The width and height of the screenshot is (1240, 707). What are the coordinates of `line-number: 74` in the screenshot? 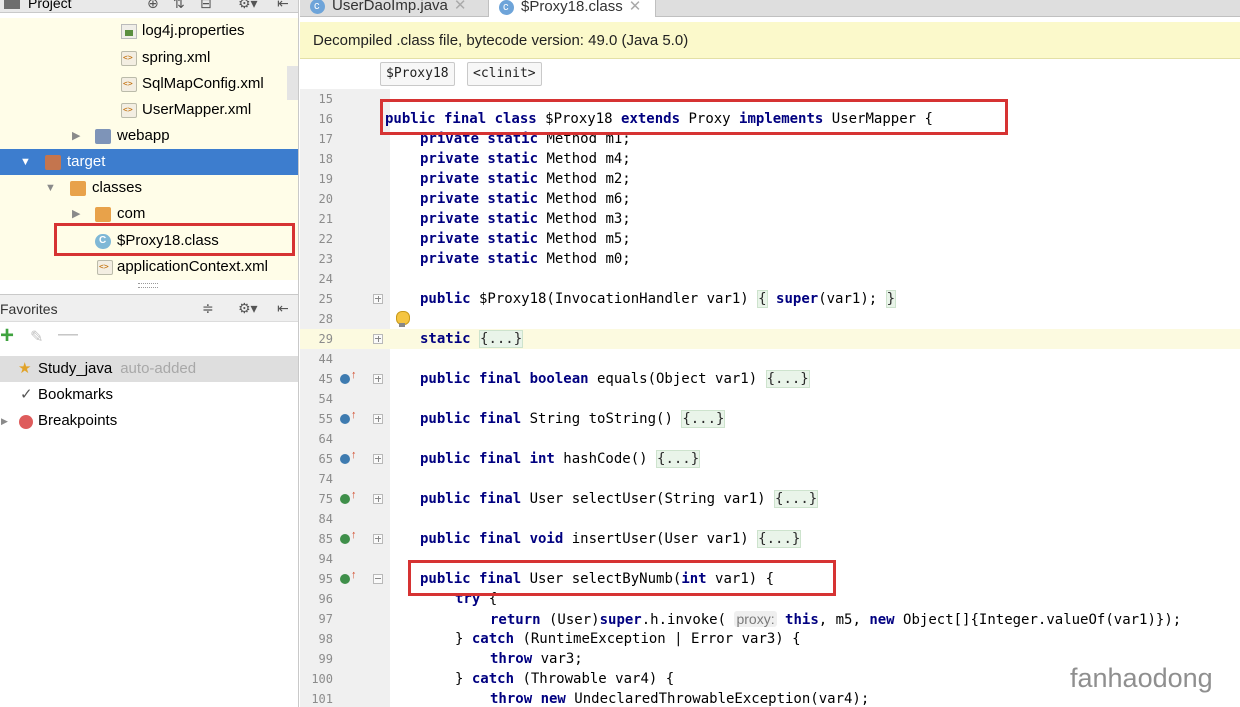 It's located at (325, 479).